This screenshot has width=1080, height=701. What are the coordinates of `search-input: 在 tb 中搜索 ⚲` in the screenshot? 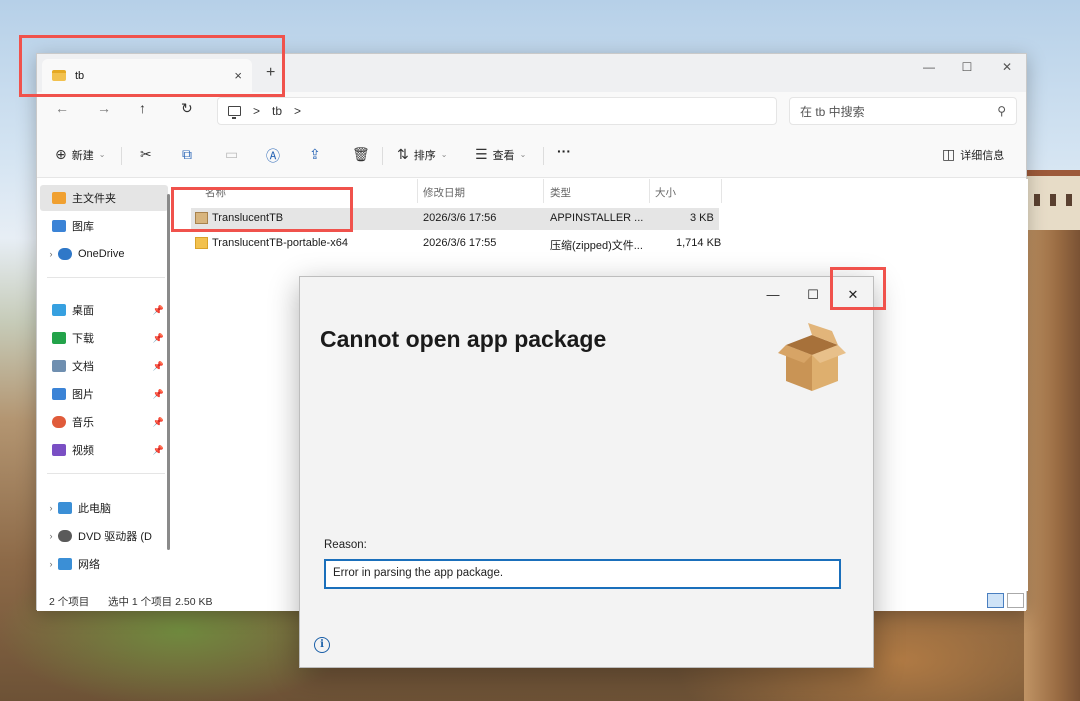 It's located at (903, 111).